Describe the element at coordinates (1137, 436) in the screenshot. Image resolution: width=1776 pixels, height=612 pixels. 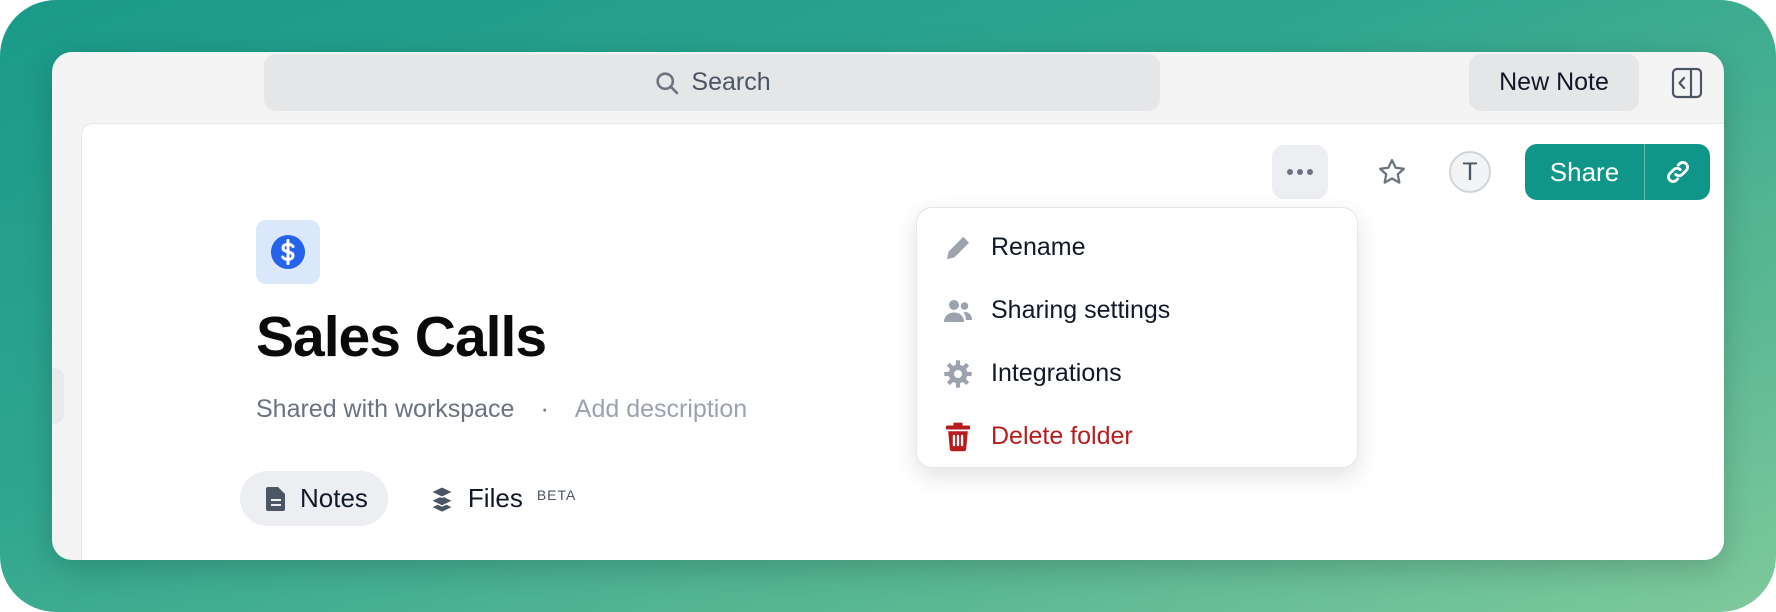
I see `menu-item-delete-folder: Delete folder` at that location.